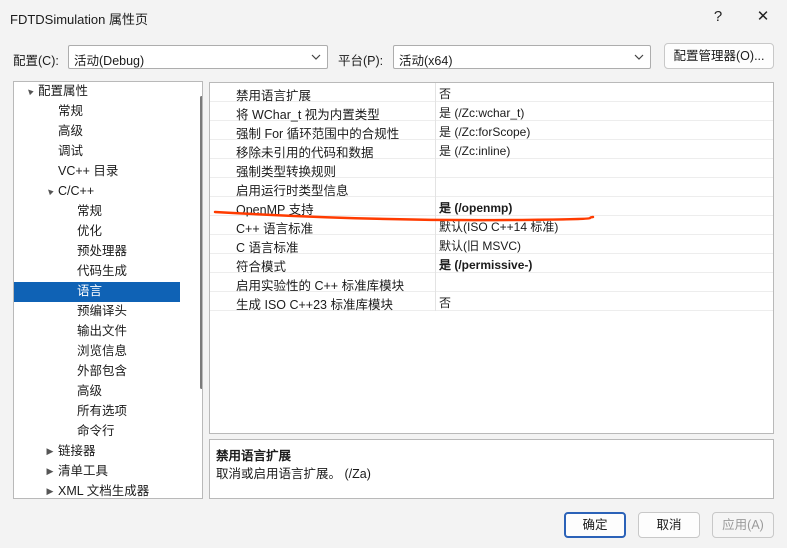  Describe the element at coordinates (435, 197) in the screenshot. I see `column-separator` at that location.